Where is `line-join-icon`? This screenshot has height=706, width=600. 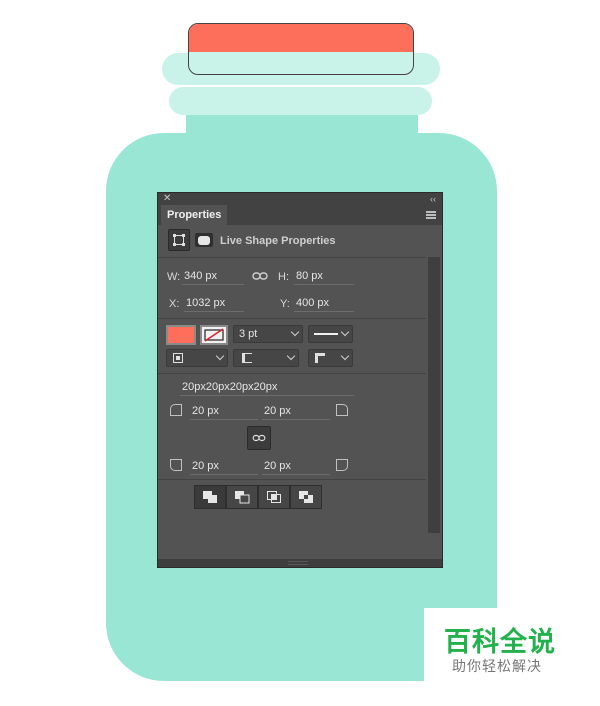
line-join-icon is located at coordinates (320, 358).